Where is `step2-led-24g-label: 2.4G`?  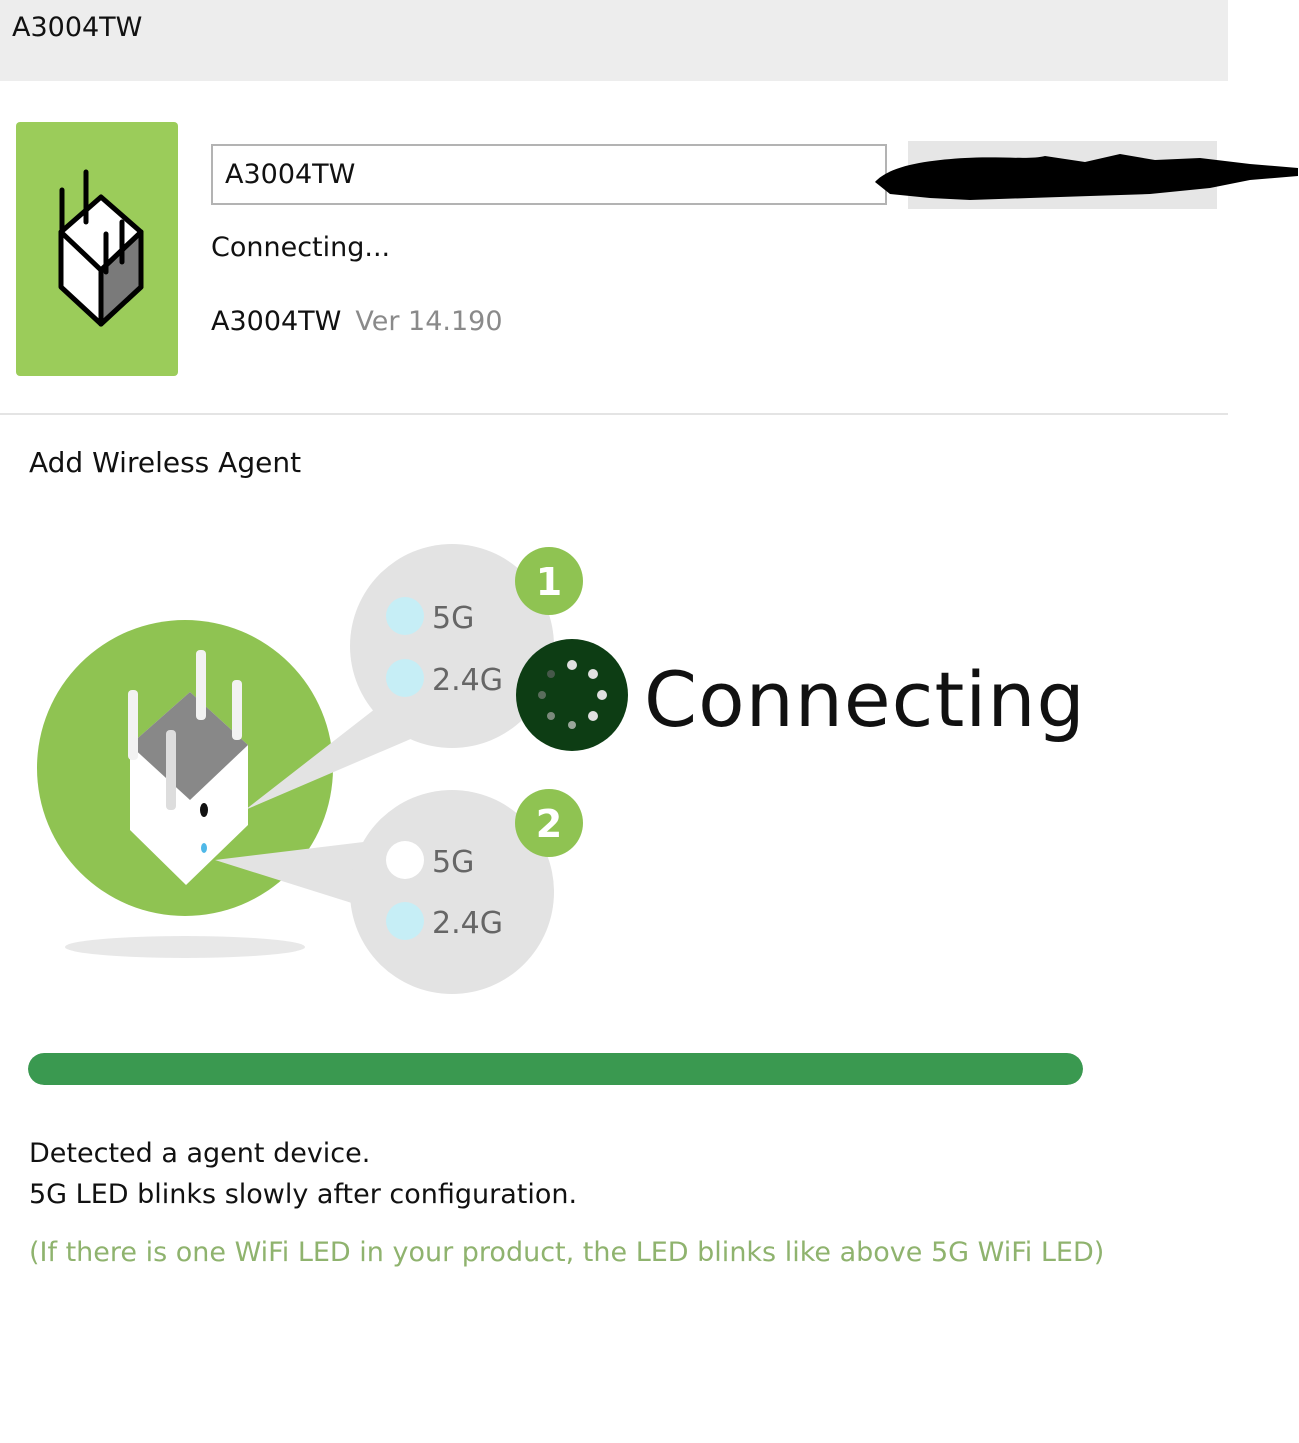
step2-led-24g-label: 2.4G is located at coordinates (467, 923).